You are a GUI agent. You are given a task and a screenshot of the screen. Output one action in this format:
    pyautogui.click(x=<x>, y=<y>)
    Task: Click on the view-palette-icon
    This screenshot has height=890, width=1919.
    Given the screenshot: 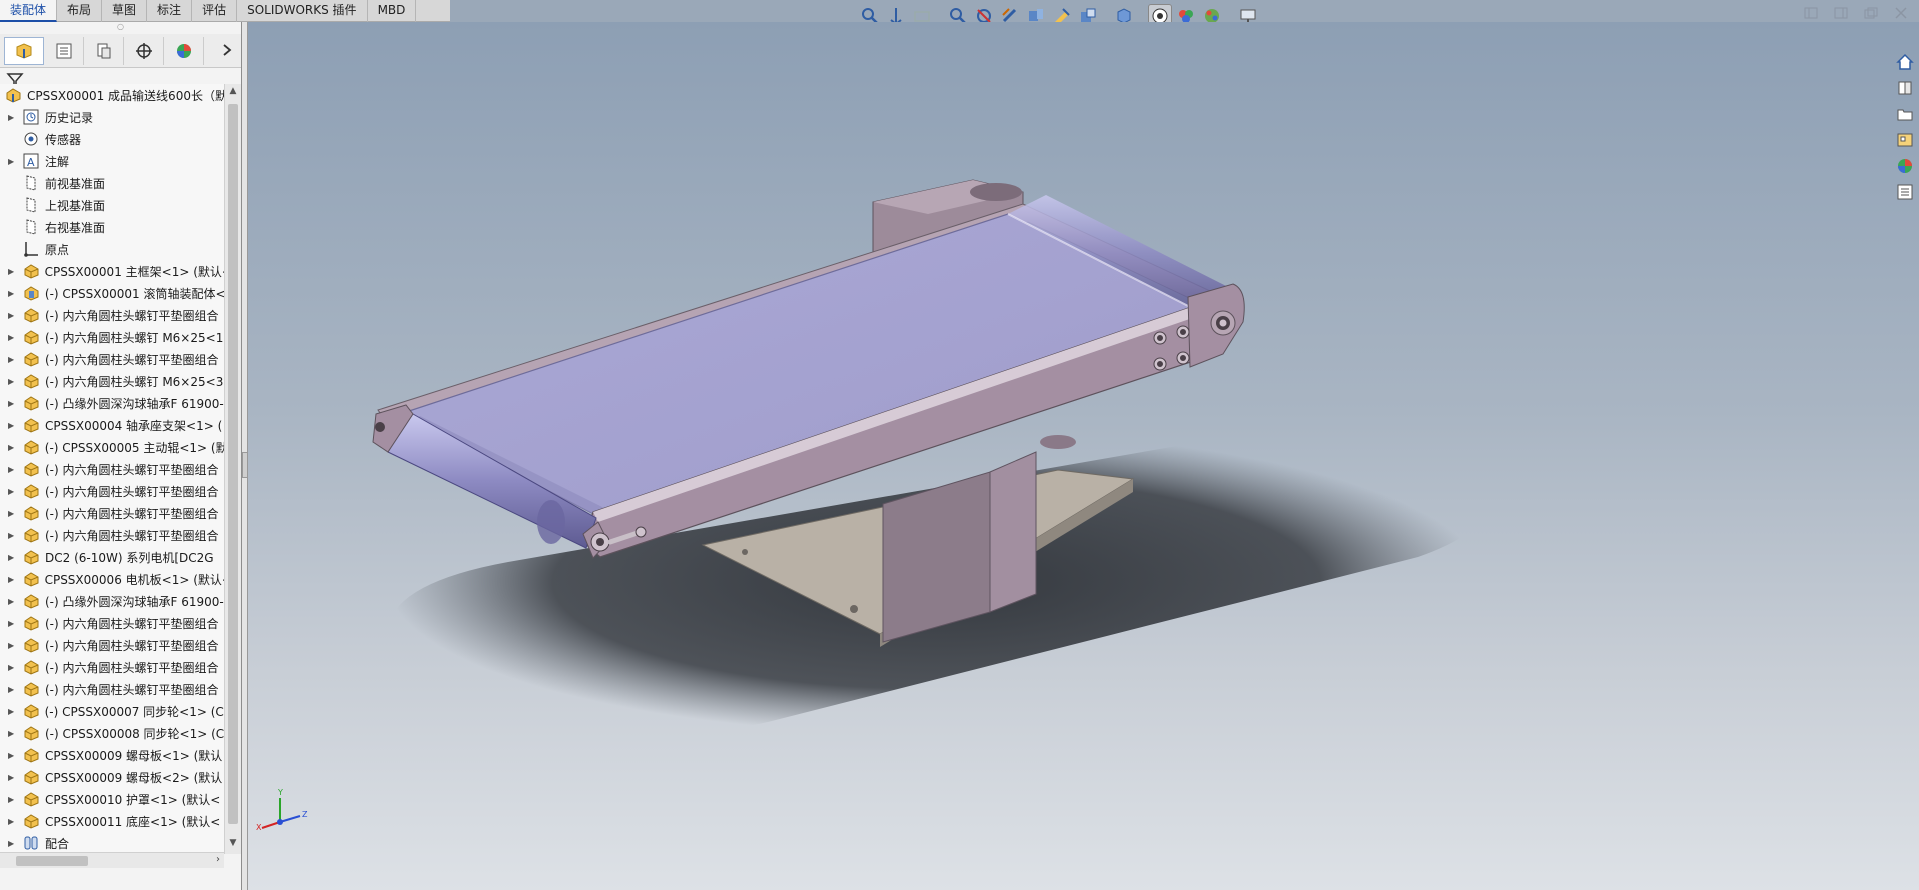 What is the action you would take?
    pyautogui.click(x=1905, y=140)
    